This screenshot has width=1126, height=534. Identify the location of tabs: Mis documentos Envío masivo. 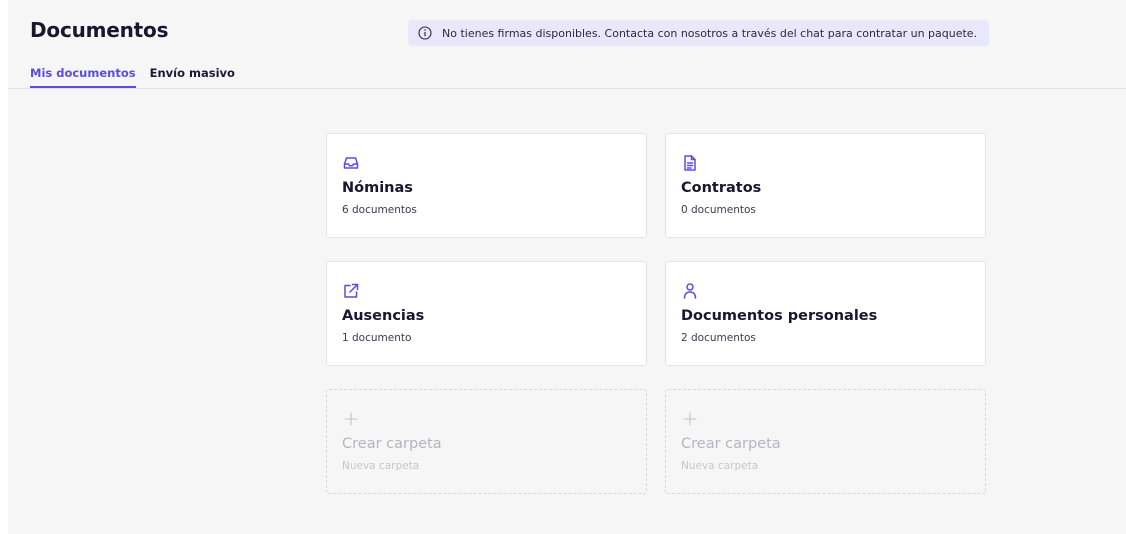
(132, 77).